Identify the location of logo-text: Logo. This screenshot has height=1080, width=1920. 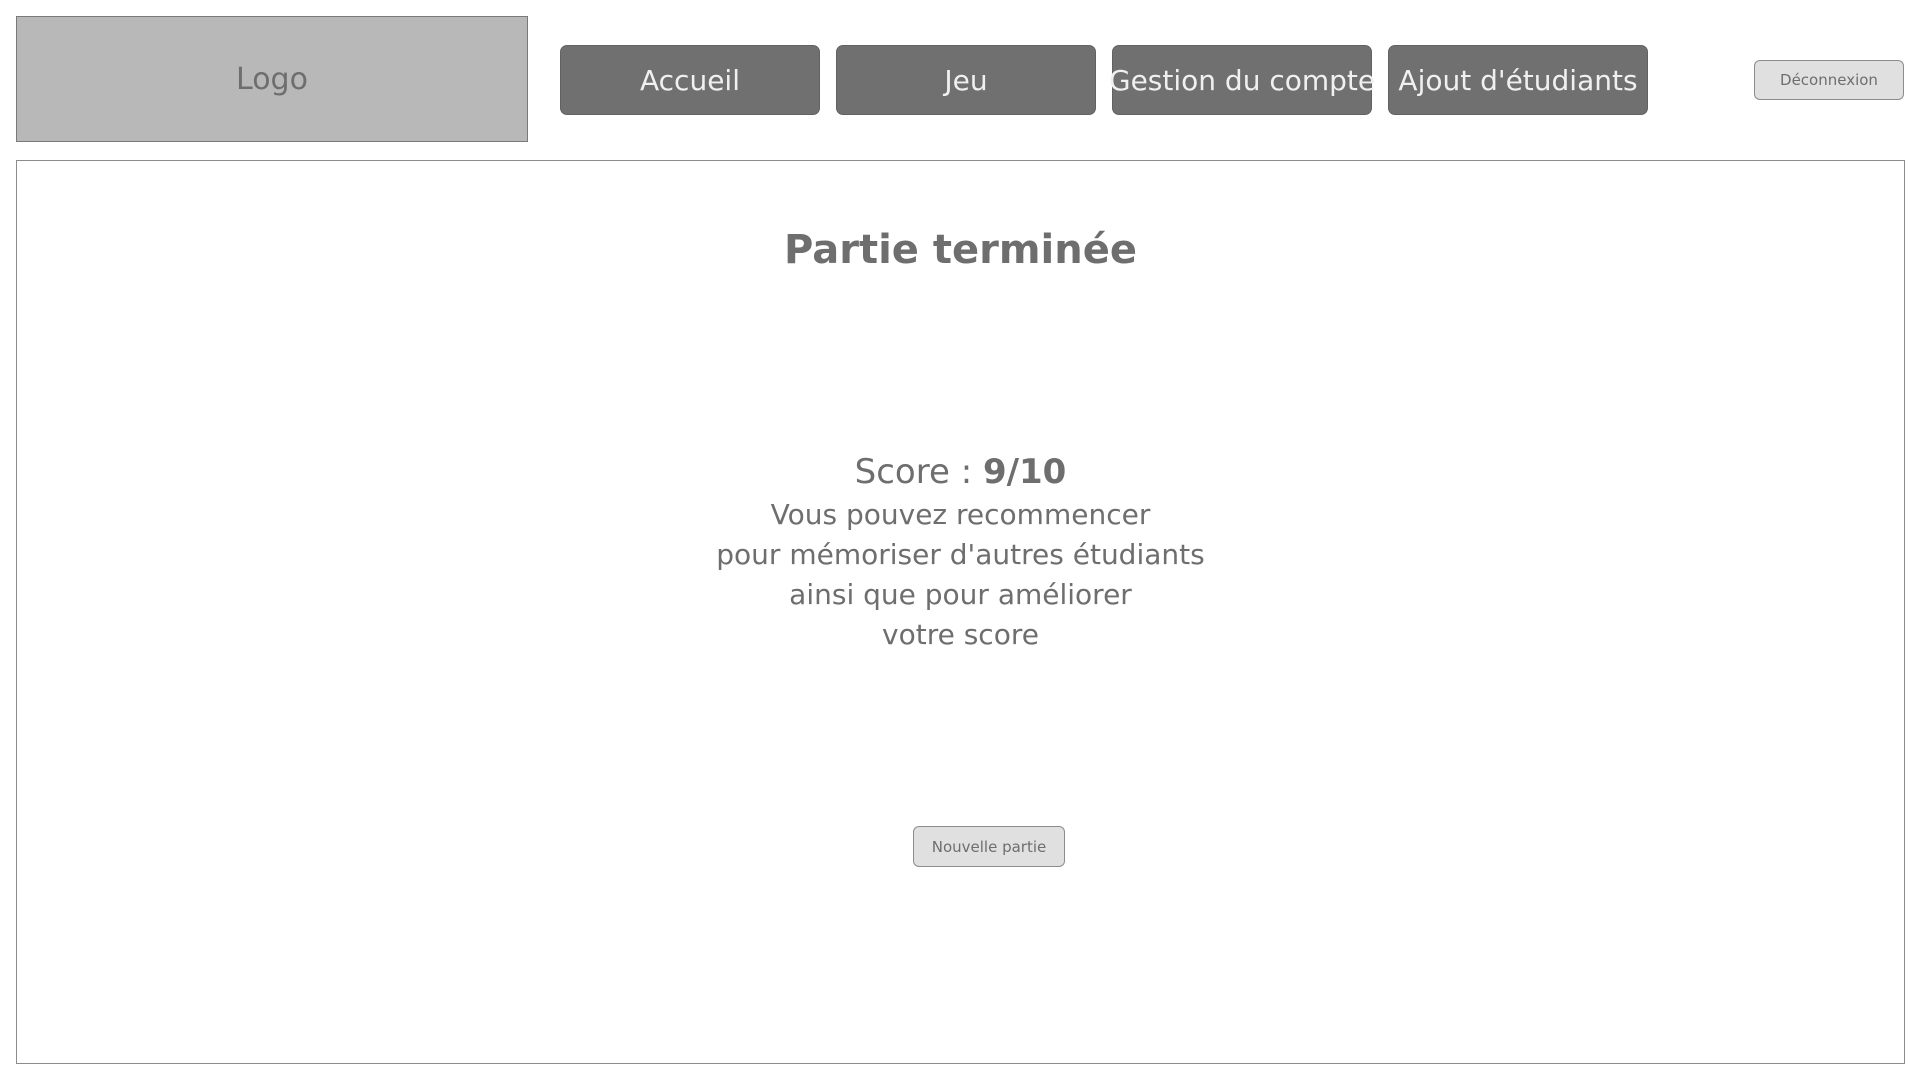
(272, 79).